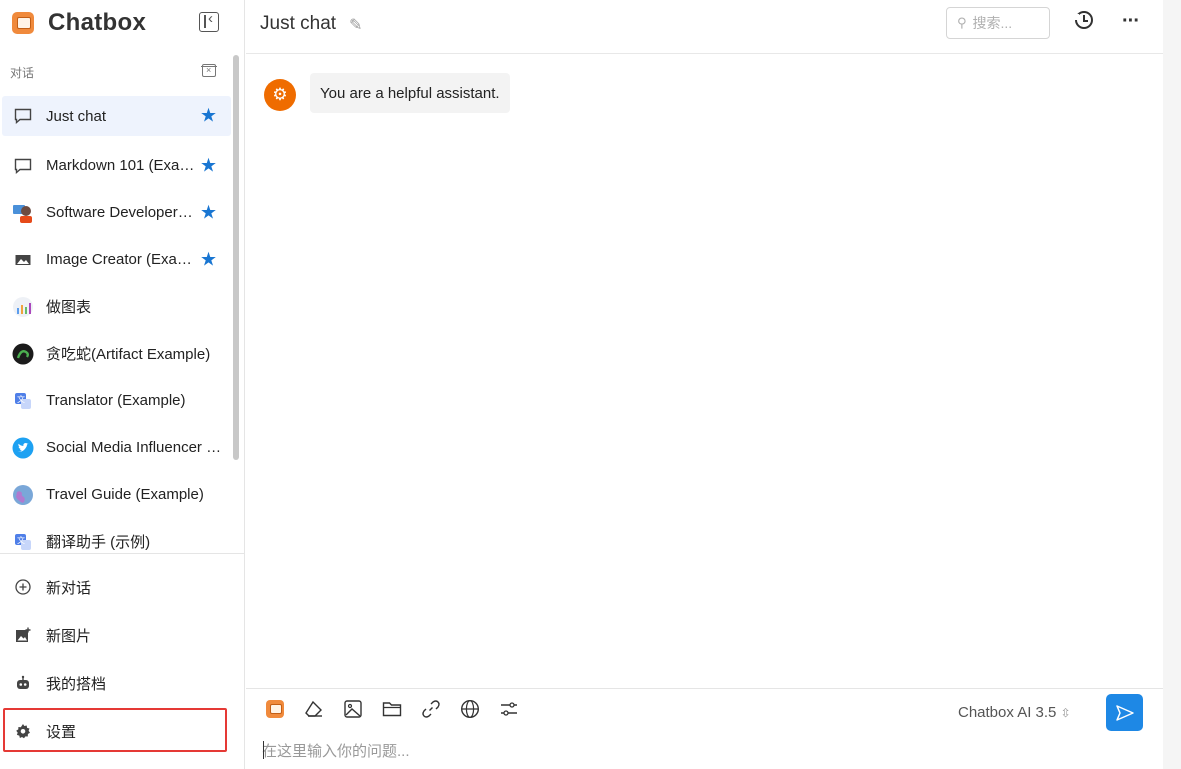 The width and height of the screenshot is (1181, 769). What do you see at coordinates (23, 683) in the screenshot?
I see `robot-icon` at bounding box center [23, 683].